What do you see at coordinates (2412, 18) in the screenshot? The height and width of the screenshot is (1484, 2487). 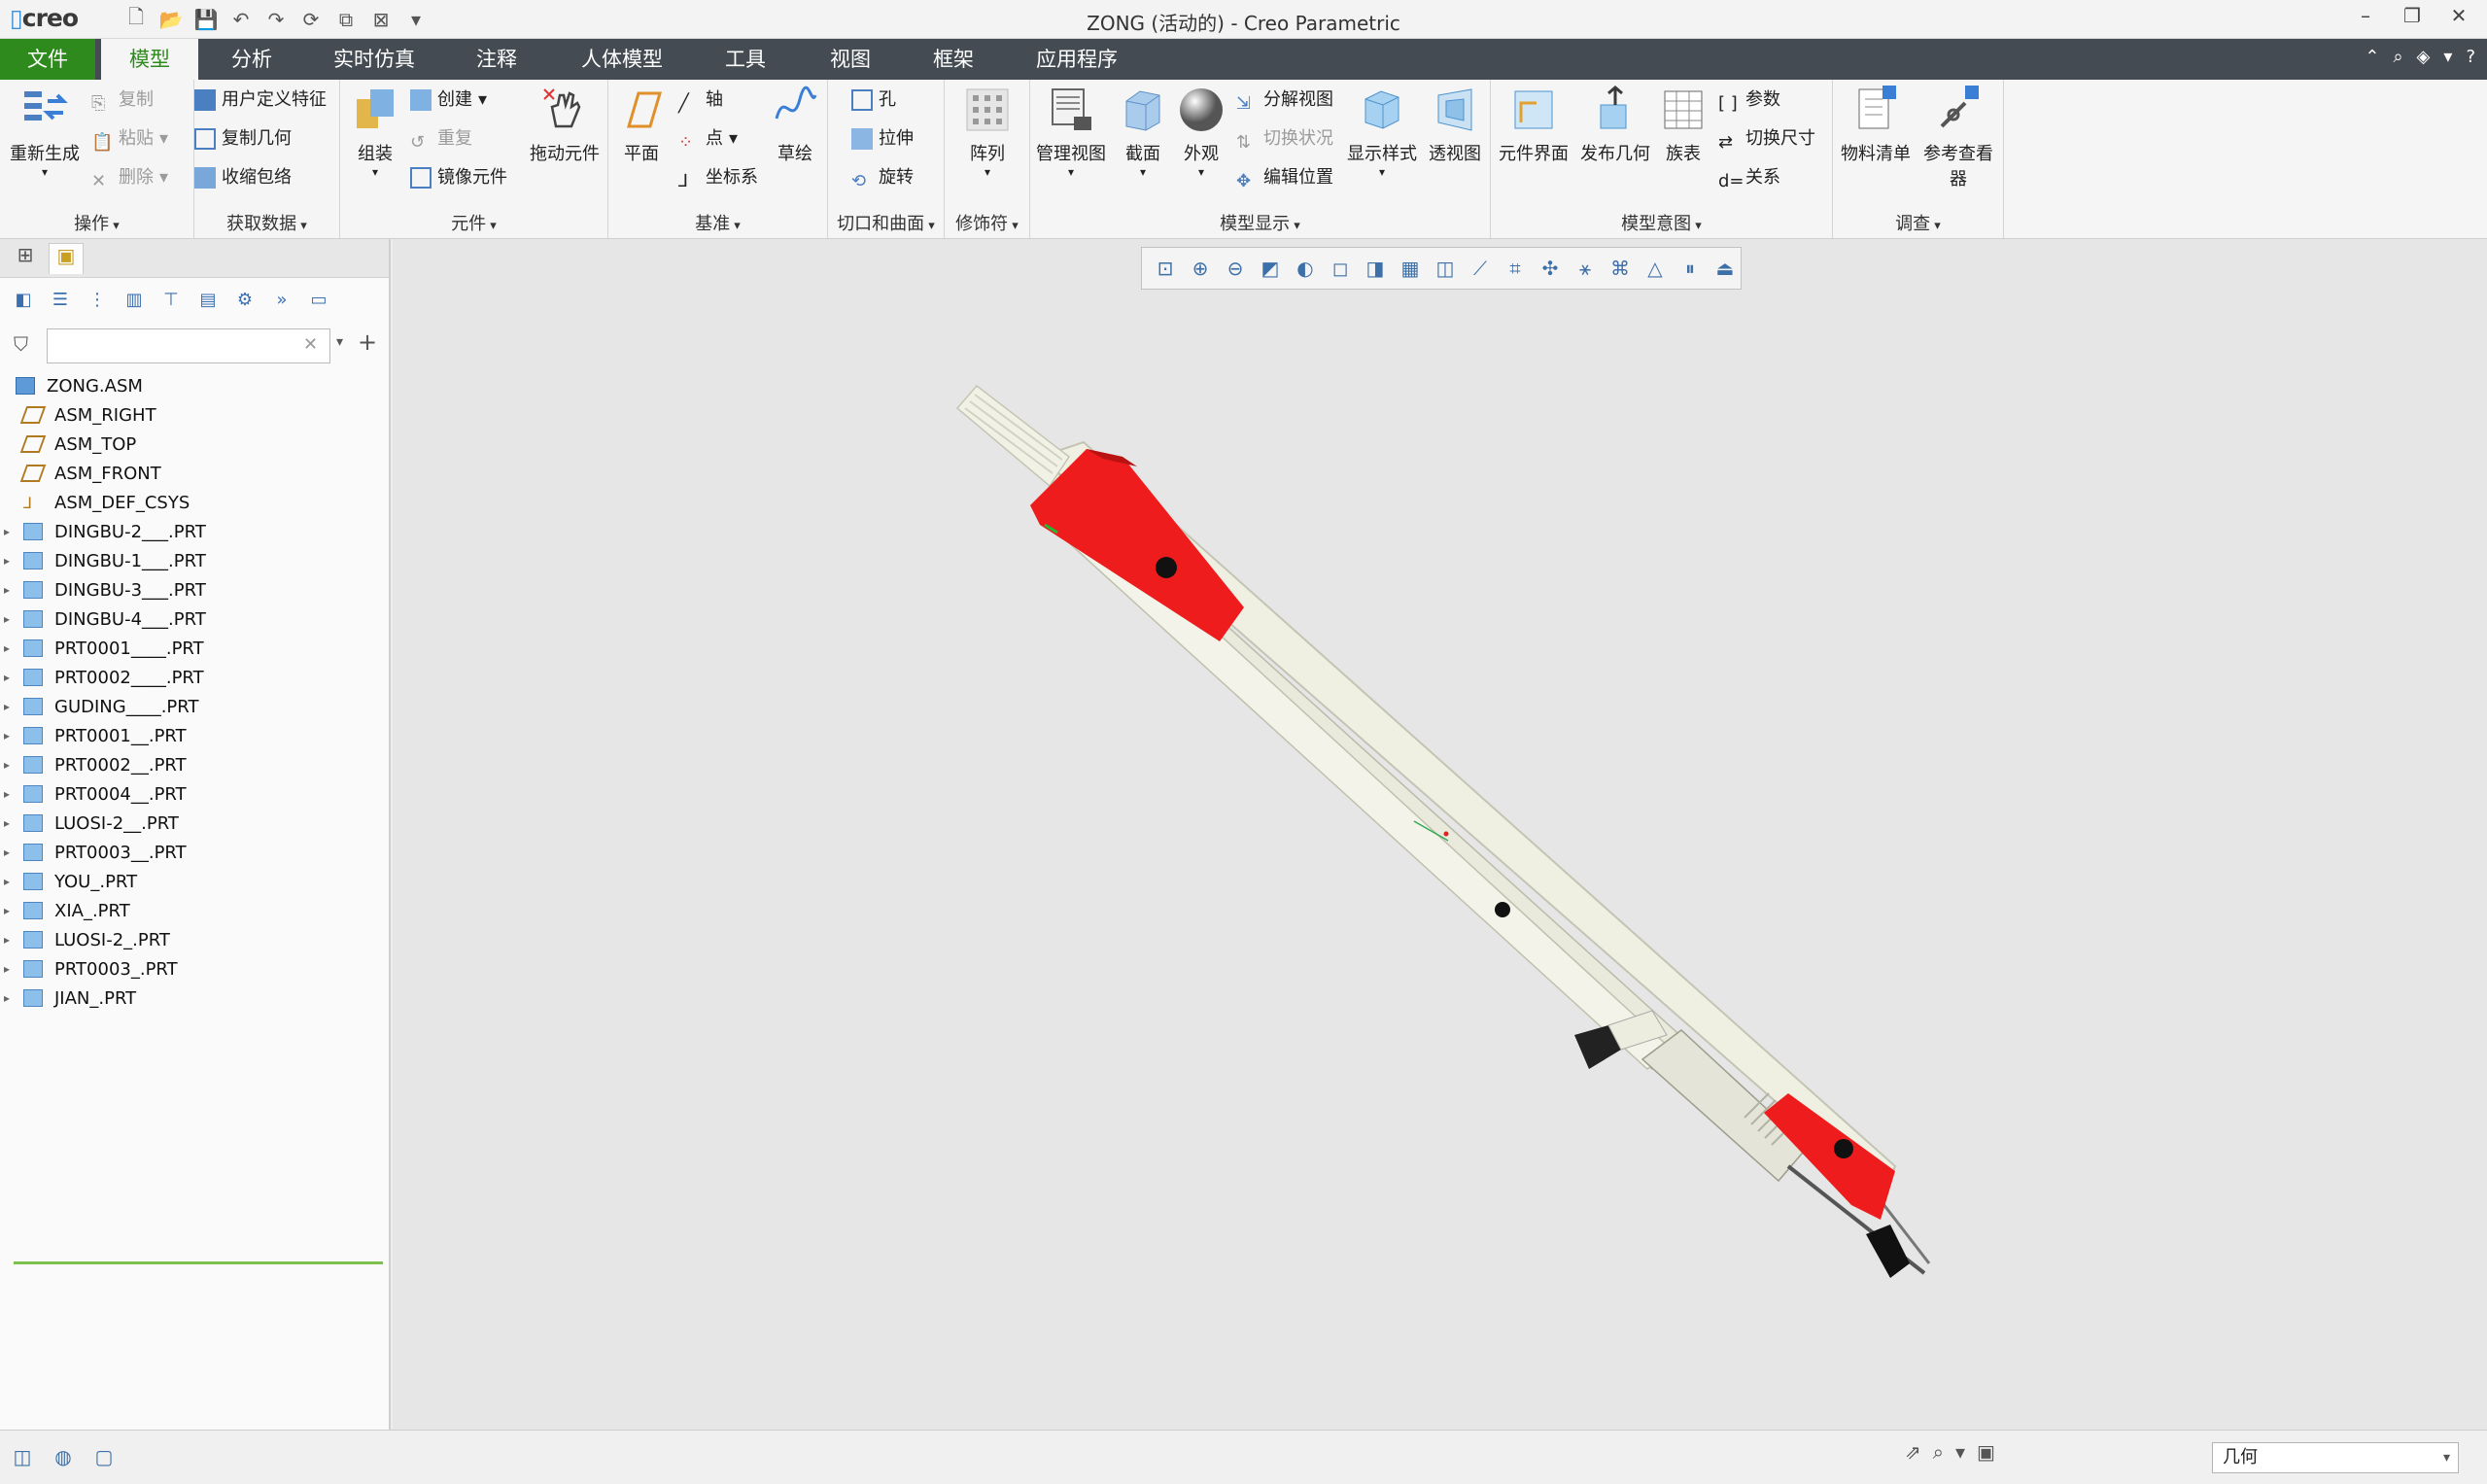 I see `restore-icon: ❐` at bounding box center [2412, 18].